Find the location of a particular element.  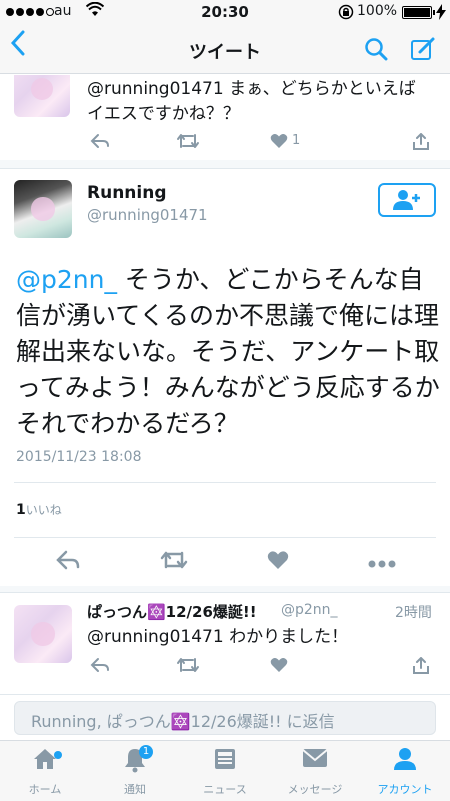

charging-icon is located at coordinates (441, 13).